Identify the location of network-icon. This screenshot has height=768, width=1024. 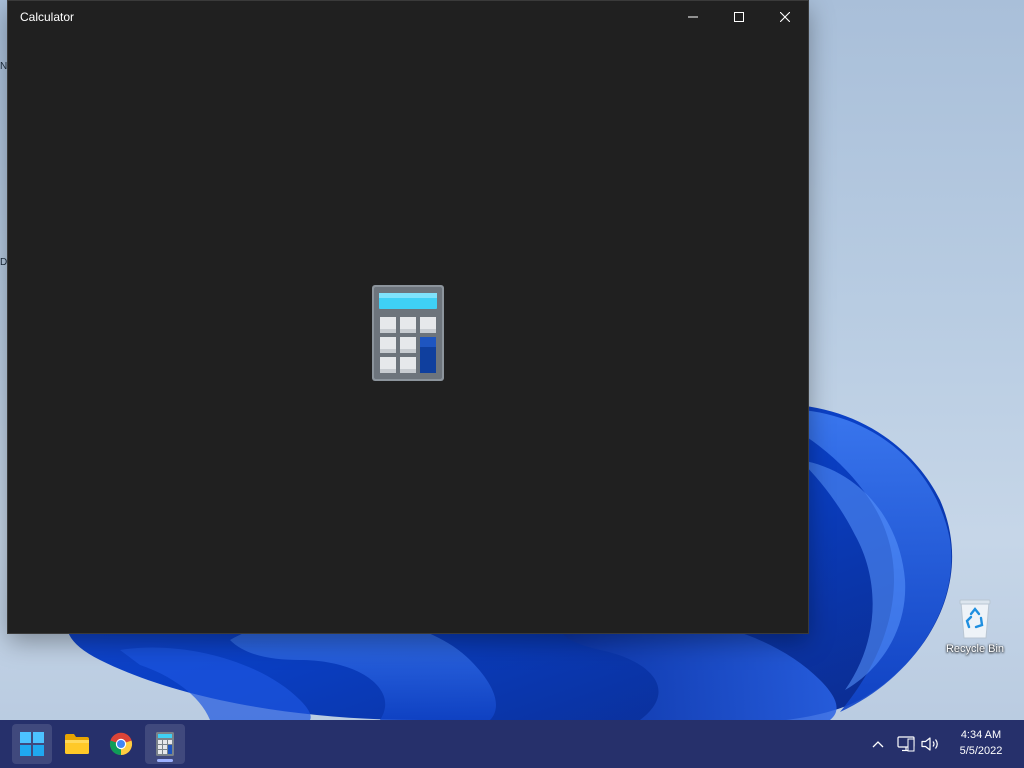
(906, 744).